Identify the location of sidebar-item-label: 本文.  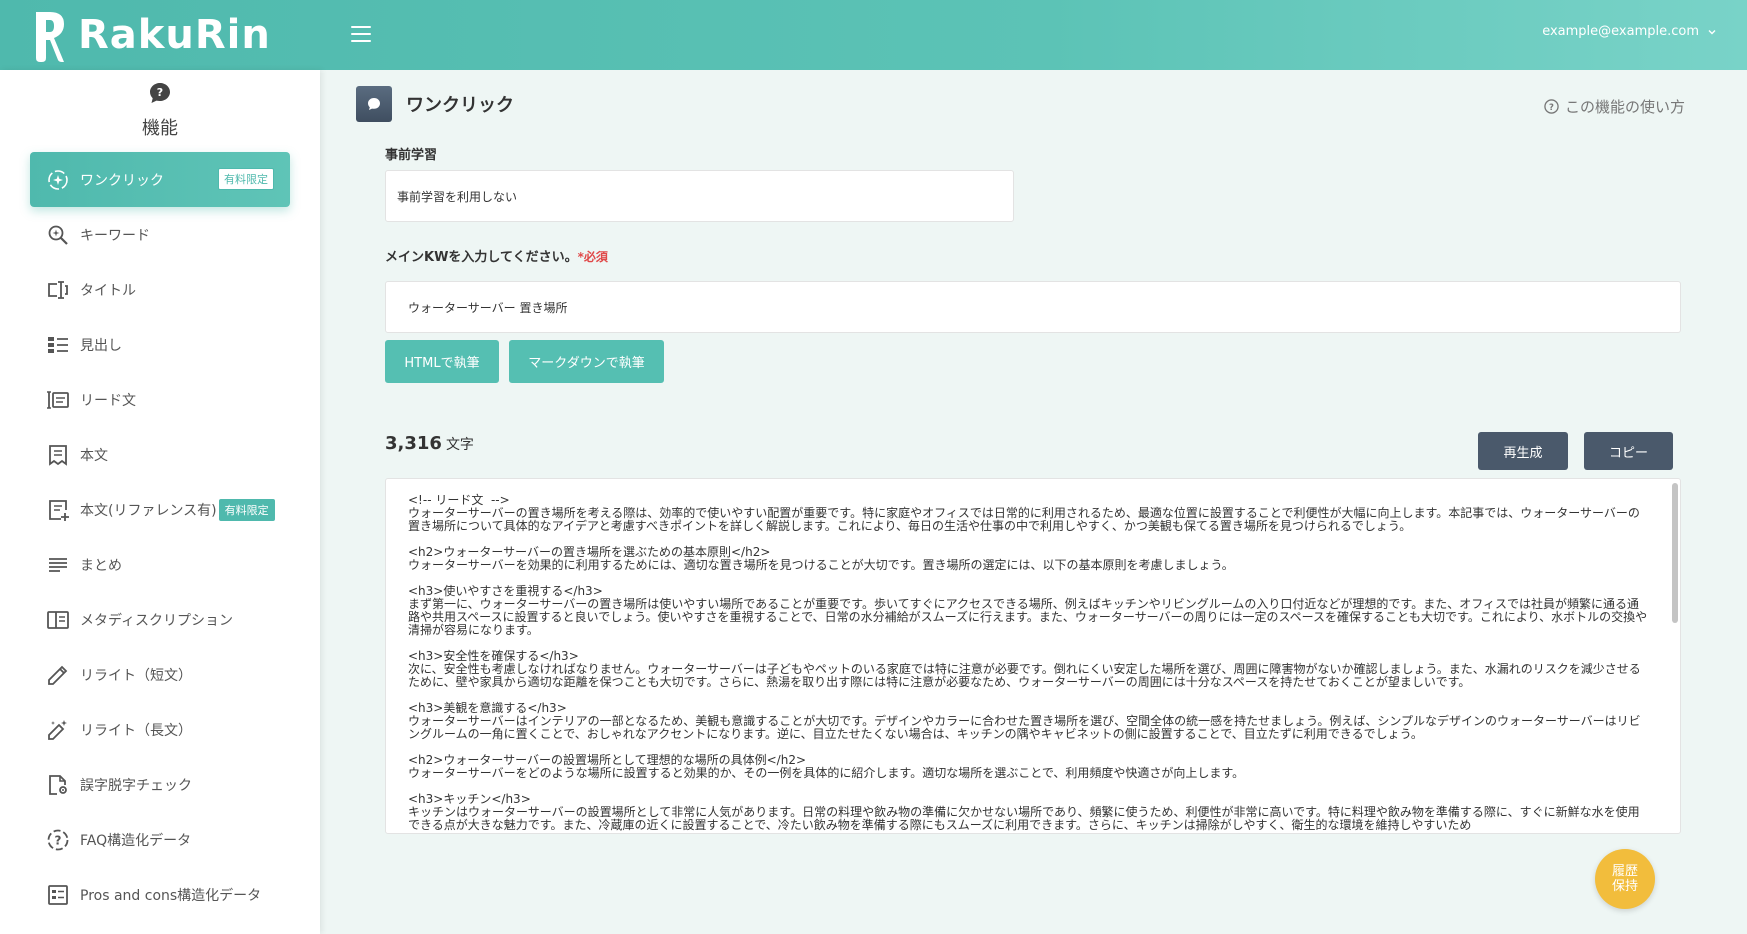
(94, 455).